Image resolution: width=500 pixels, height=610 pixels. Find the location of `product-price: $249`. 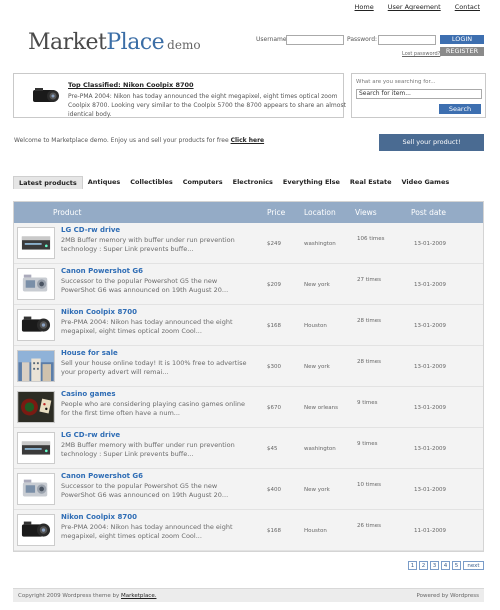

product-price: $249 is located at coordinates (274, 244).